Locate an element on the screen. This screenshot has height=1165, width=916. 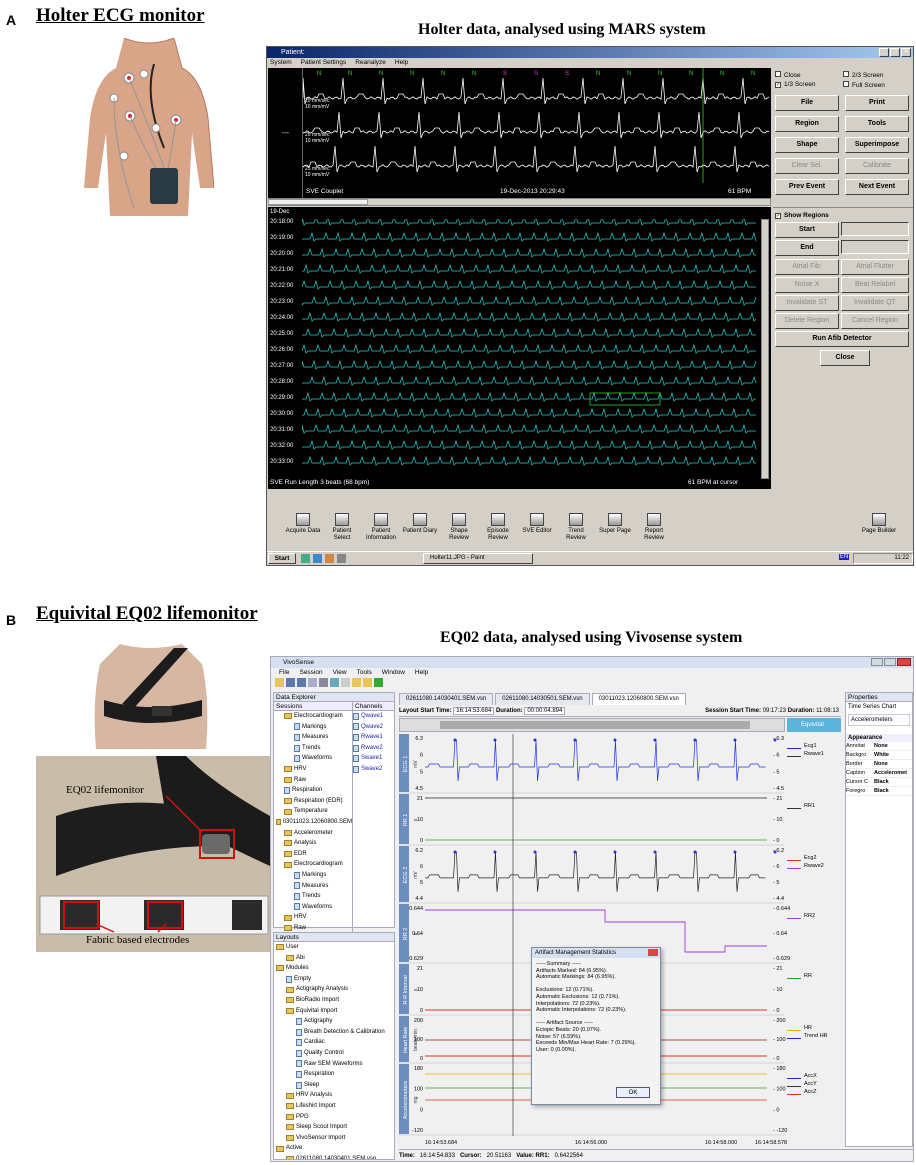
export-icon is located at coordinates (367, 682).